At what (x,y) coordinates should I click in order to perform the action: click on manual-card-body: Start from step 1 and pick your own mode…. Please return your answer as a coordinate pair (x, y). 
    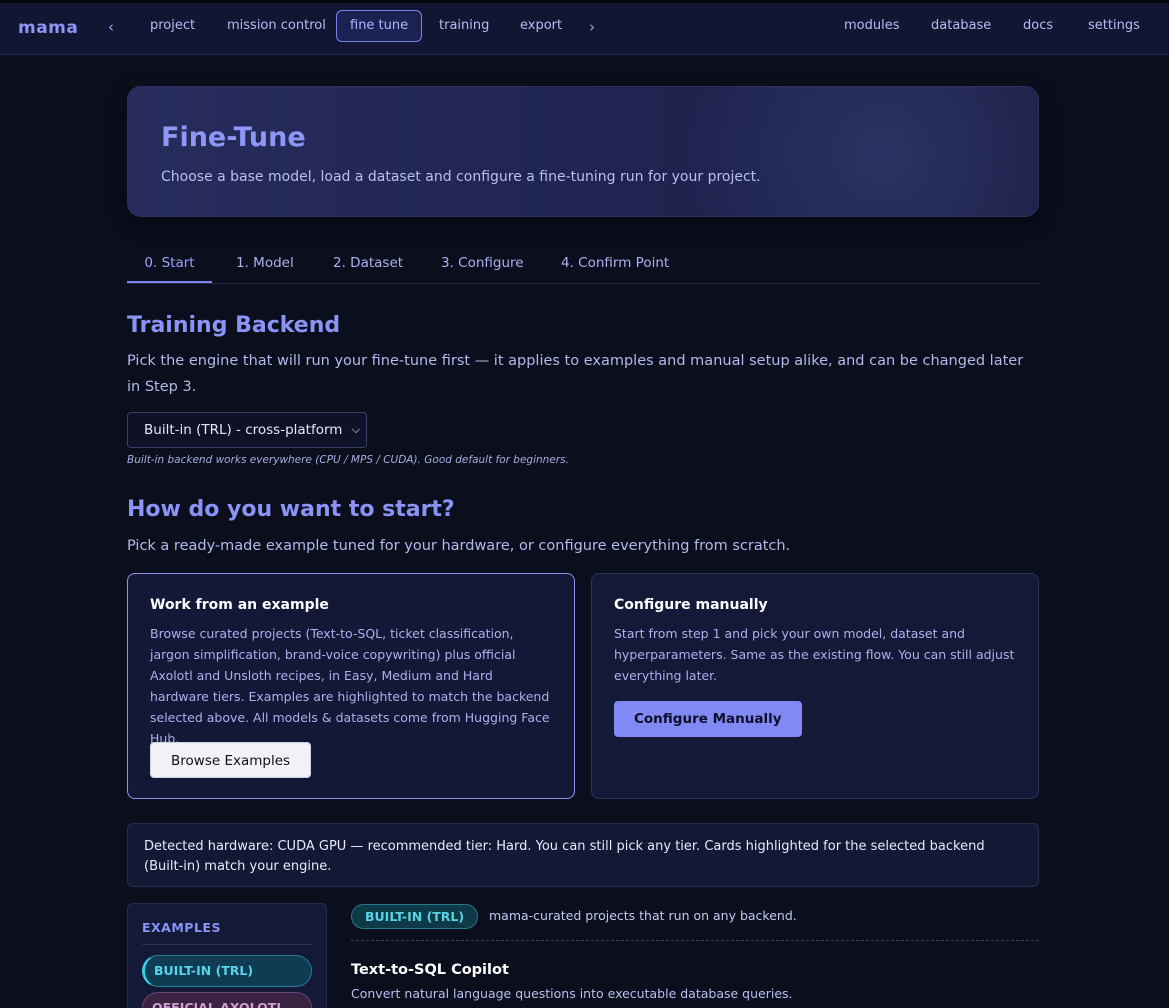
    Looking at the image, I should click on (814, 654).